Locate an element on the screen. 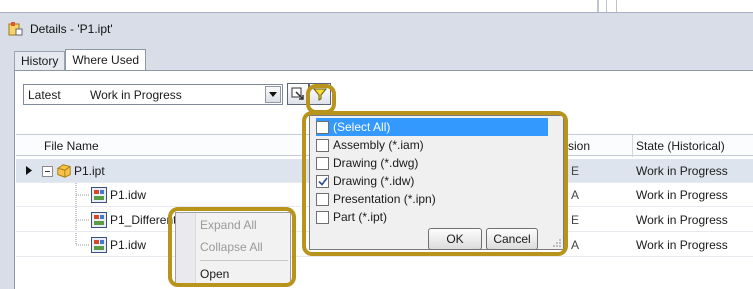 The height and width of the screenshot is (289, 753). part-document-icon is located at coordinates (15, 29).